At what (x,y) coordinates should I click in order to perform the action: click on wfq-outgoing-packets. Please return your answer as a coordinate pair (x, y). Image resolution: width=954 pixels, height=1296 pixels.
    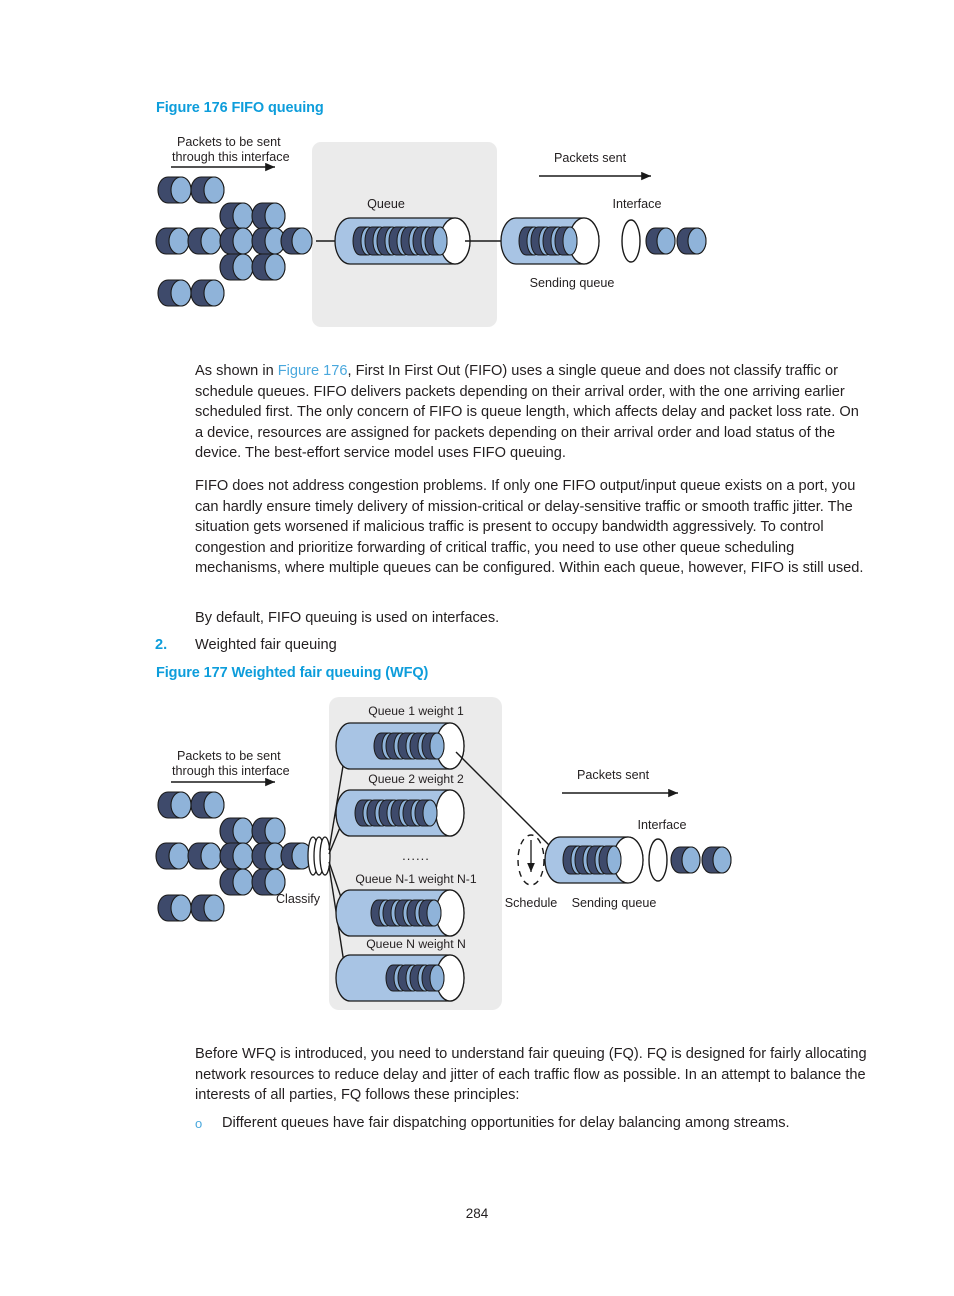
    Looking at the image, I should click on (701, 860).